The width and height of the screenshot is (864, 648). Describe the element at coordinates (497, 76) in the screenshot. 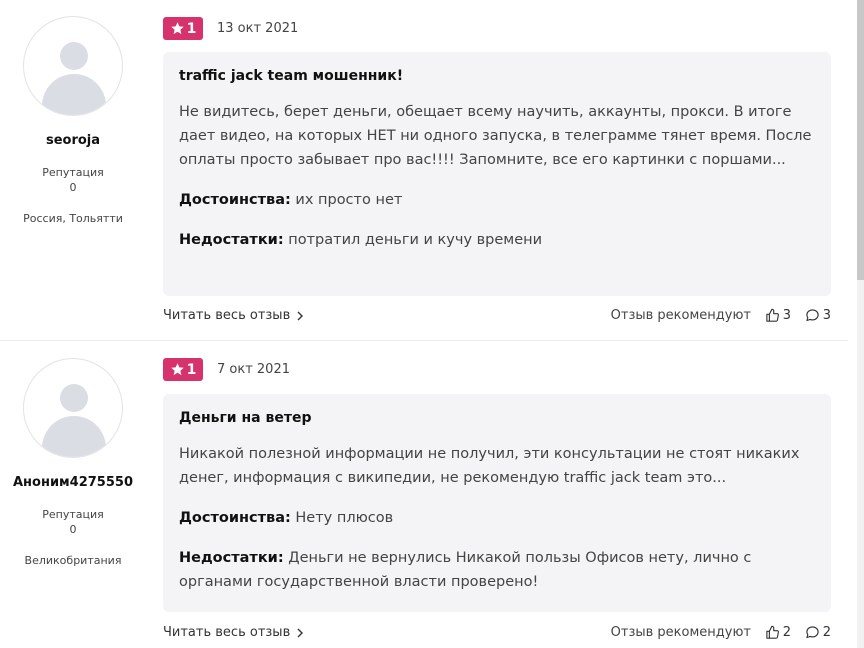

I see `review-title: traffic jack team мошенник!` at that location.